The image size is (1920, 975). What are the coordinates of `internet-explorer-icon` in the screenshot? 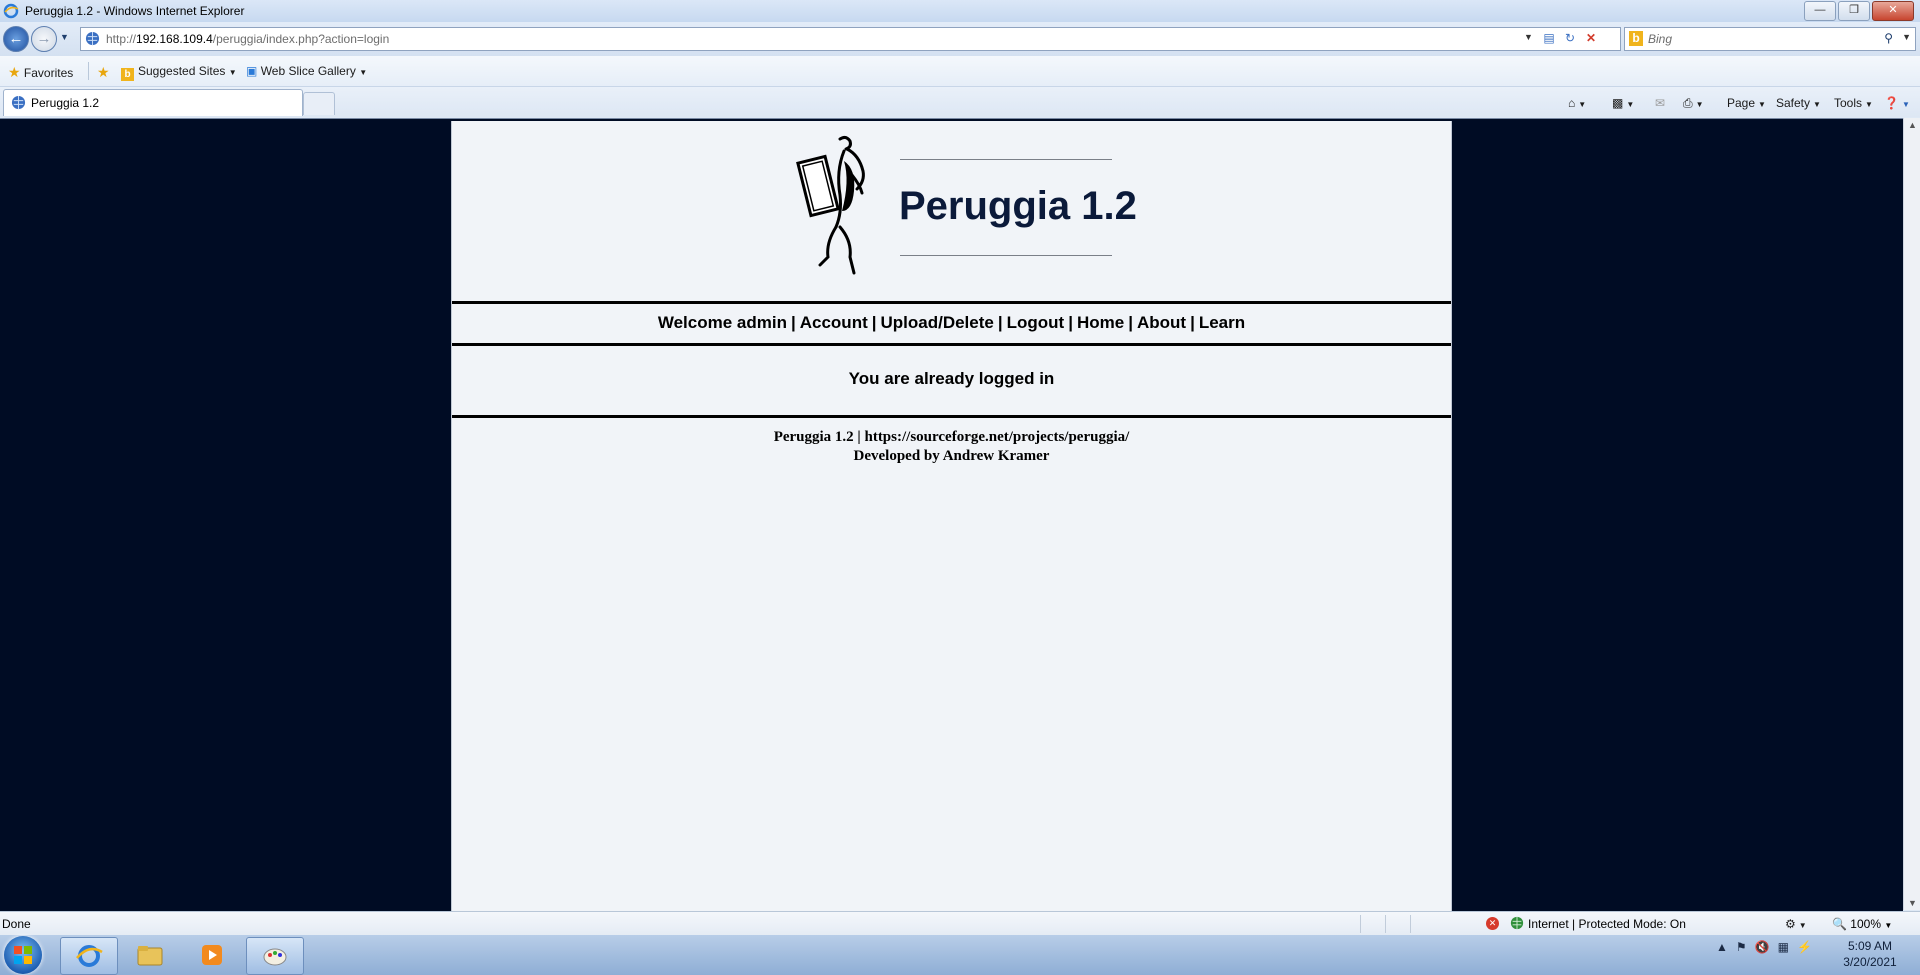 It's located at (89, 956).